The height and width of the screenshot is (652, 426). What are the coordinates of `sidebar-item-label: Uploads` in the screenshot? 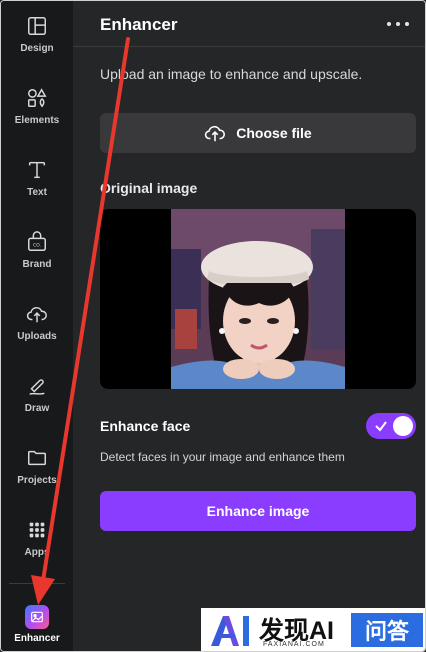 It's located at (37, 336).